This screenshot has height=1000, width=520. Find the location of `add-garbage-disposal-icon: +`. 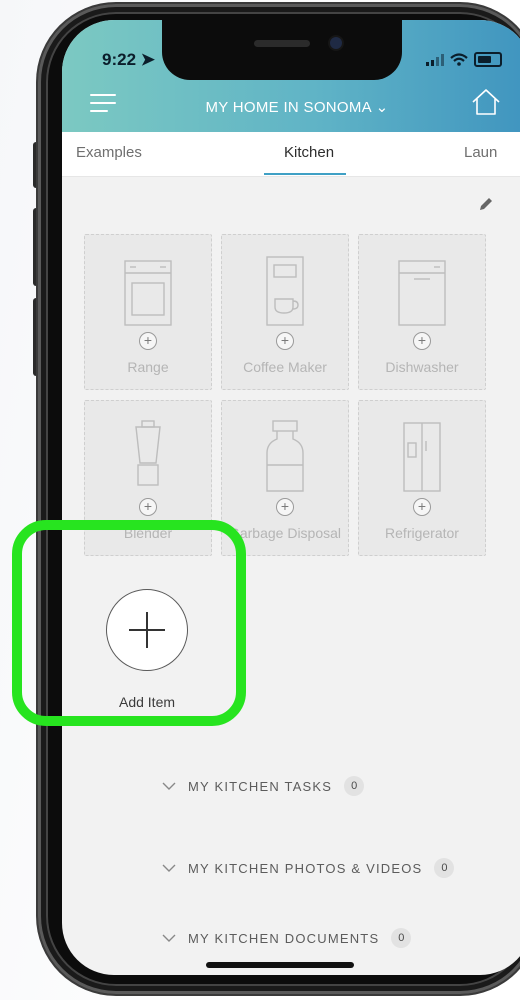

add-garbage-disposal-icon: + is located at coordinates (285, 507).